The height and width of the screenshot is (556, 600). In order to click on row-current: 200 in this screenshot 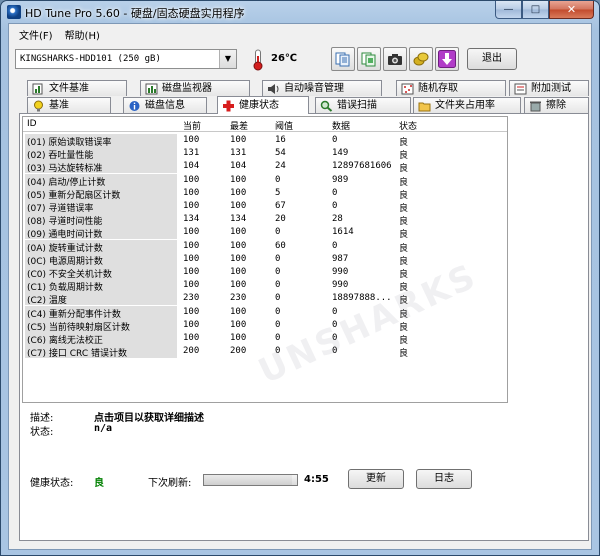, I will do `click(191, 351)`.